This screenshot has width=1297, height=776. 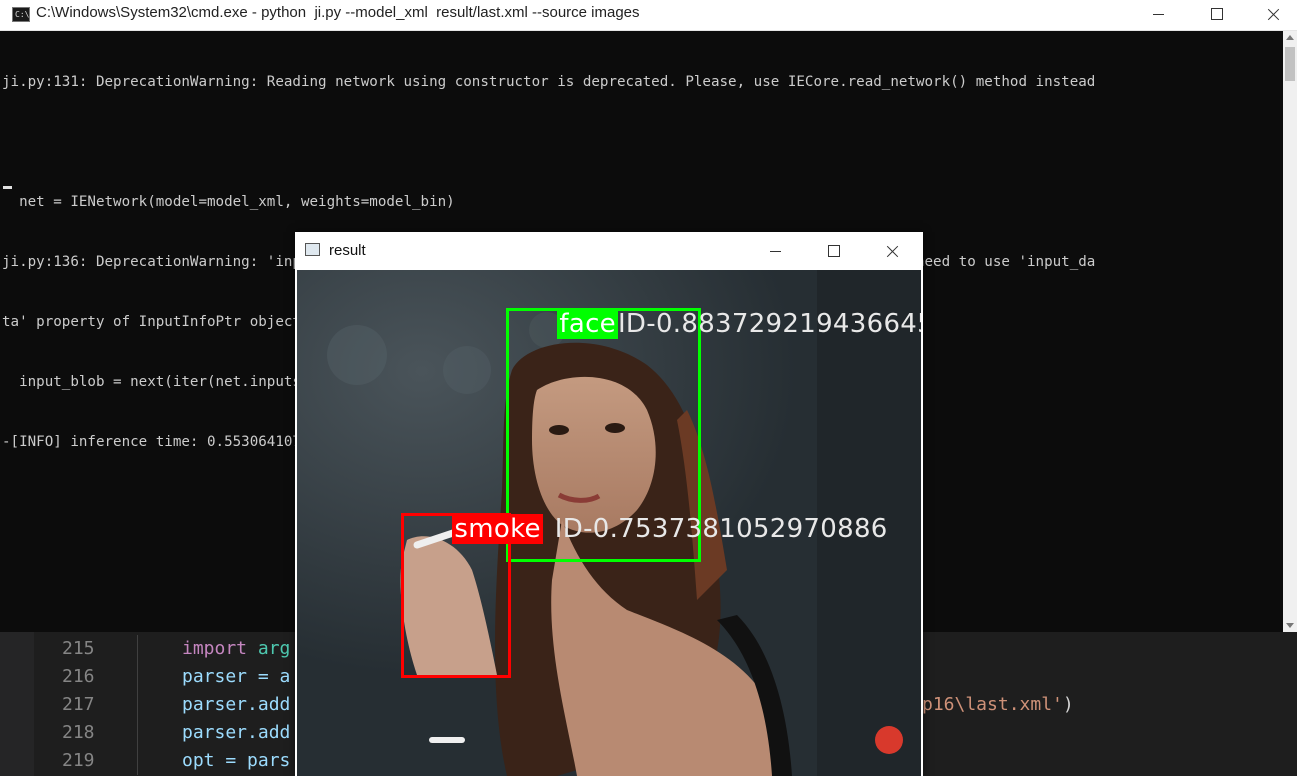 What do you see at coordinates (587, 324) in the screenshot?
I see `face-class-tag: face` at bounding box center [587, 324].